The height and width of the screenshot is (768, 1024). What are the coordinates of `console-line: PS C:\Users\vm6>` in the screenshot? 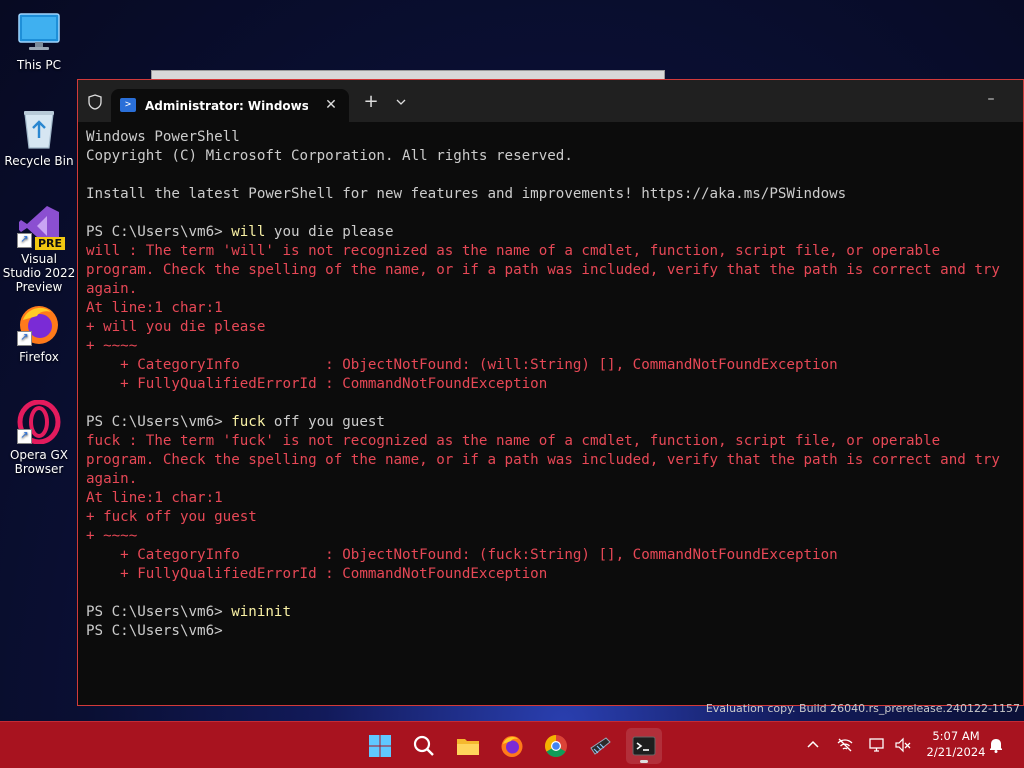 It's located at (554, 631).